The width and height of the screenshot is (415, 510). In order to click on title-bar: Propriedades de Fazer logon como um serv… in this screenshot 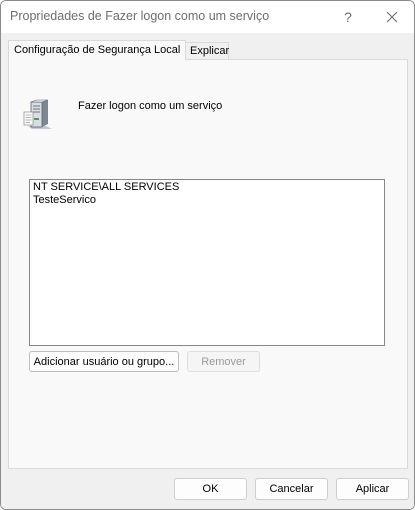, I will do `click(207, 17)`.